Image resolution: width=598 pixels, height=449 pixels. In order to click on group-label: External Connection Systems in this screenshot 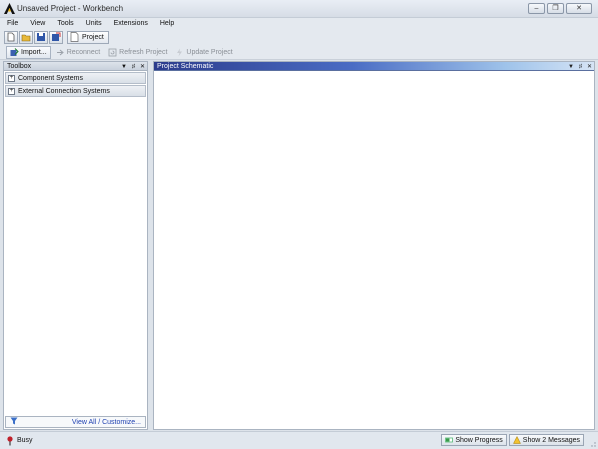, I will do `click(64, 91)`.